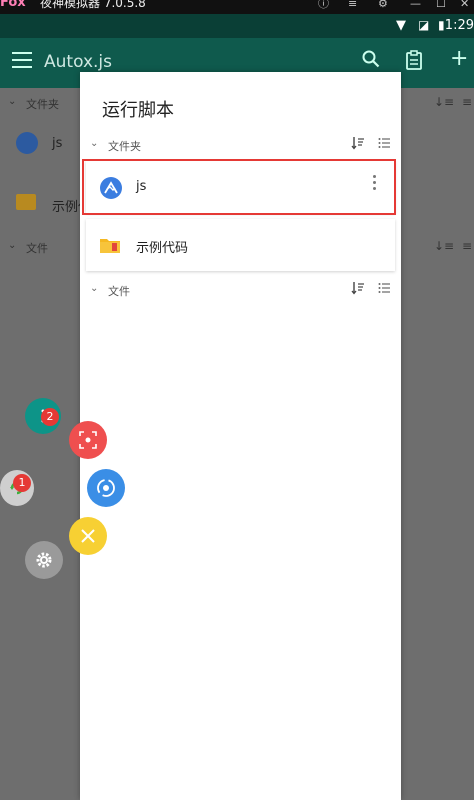 This screenshot has width=474, height=800. I want to click on menu-badge: 2, so click(50, 417).